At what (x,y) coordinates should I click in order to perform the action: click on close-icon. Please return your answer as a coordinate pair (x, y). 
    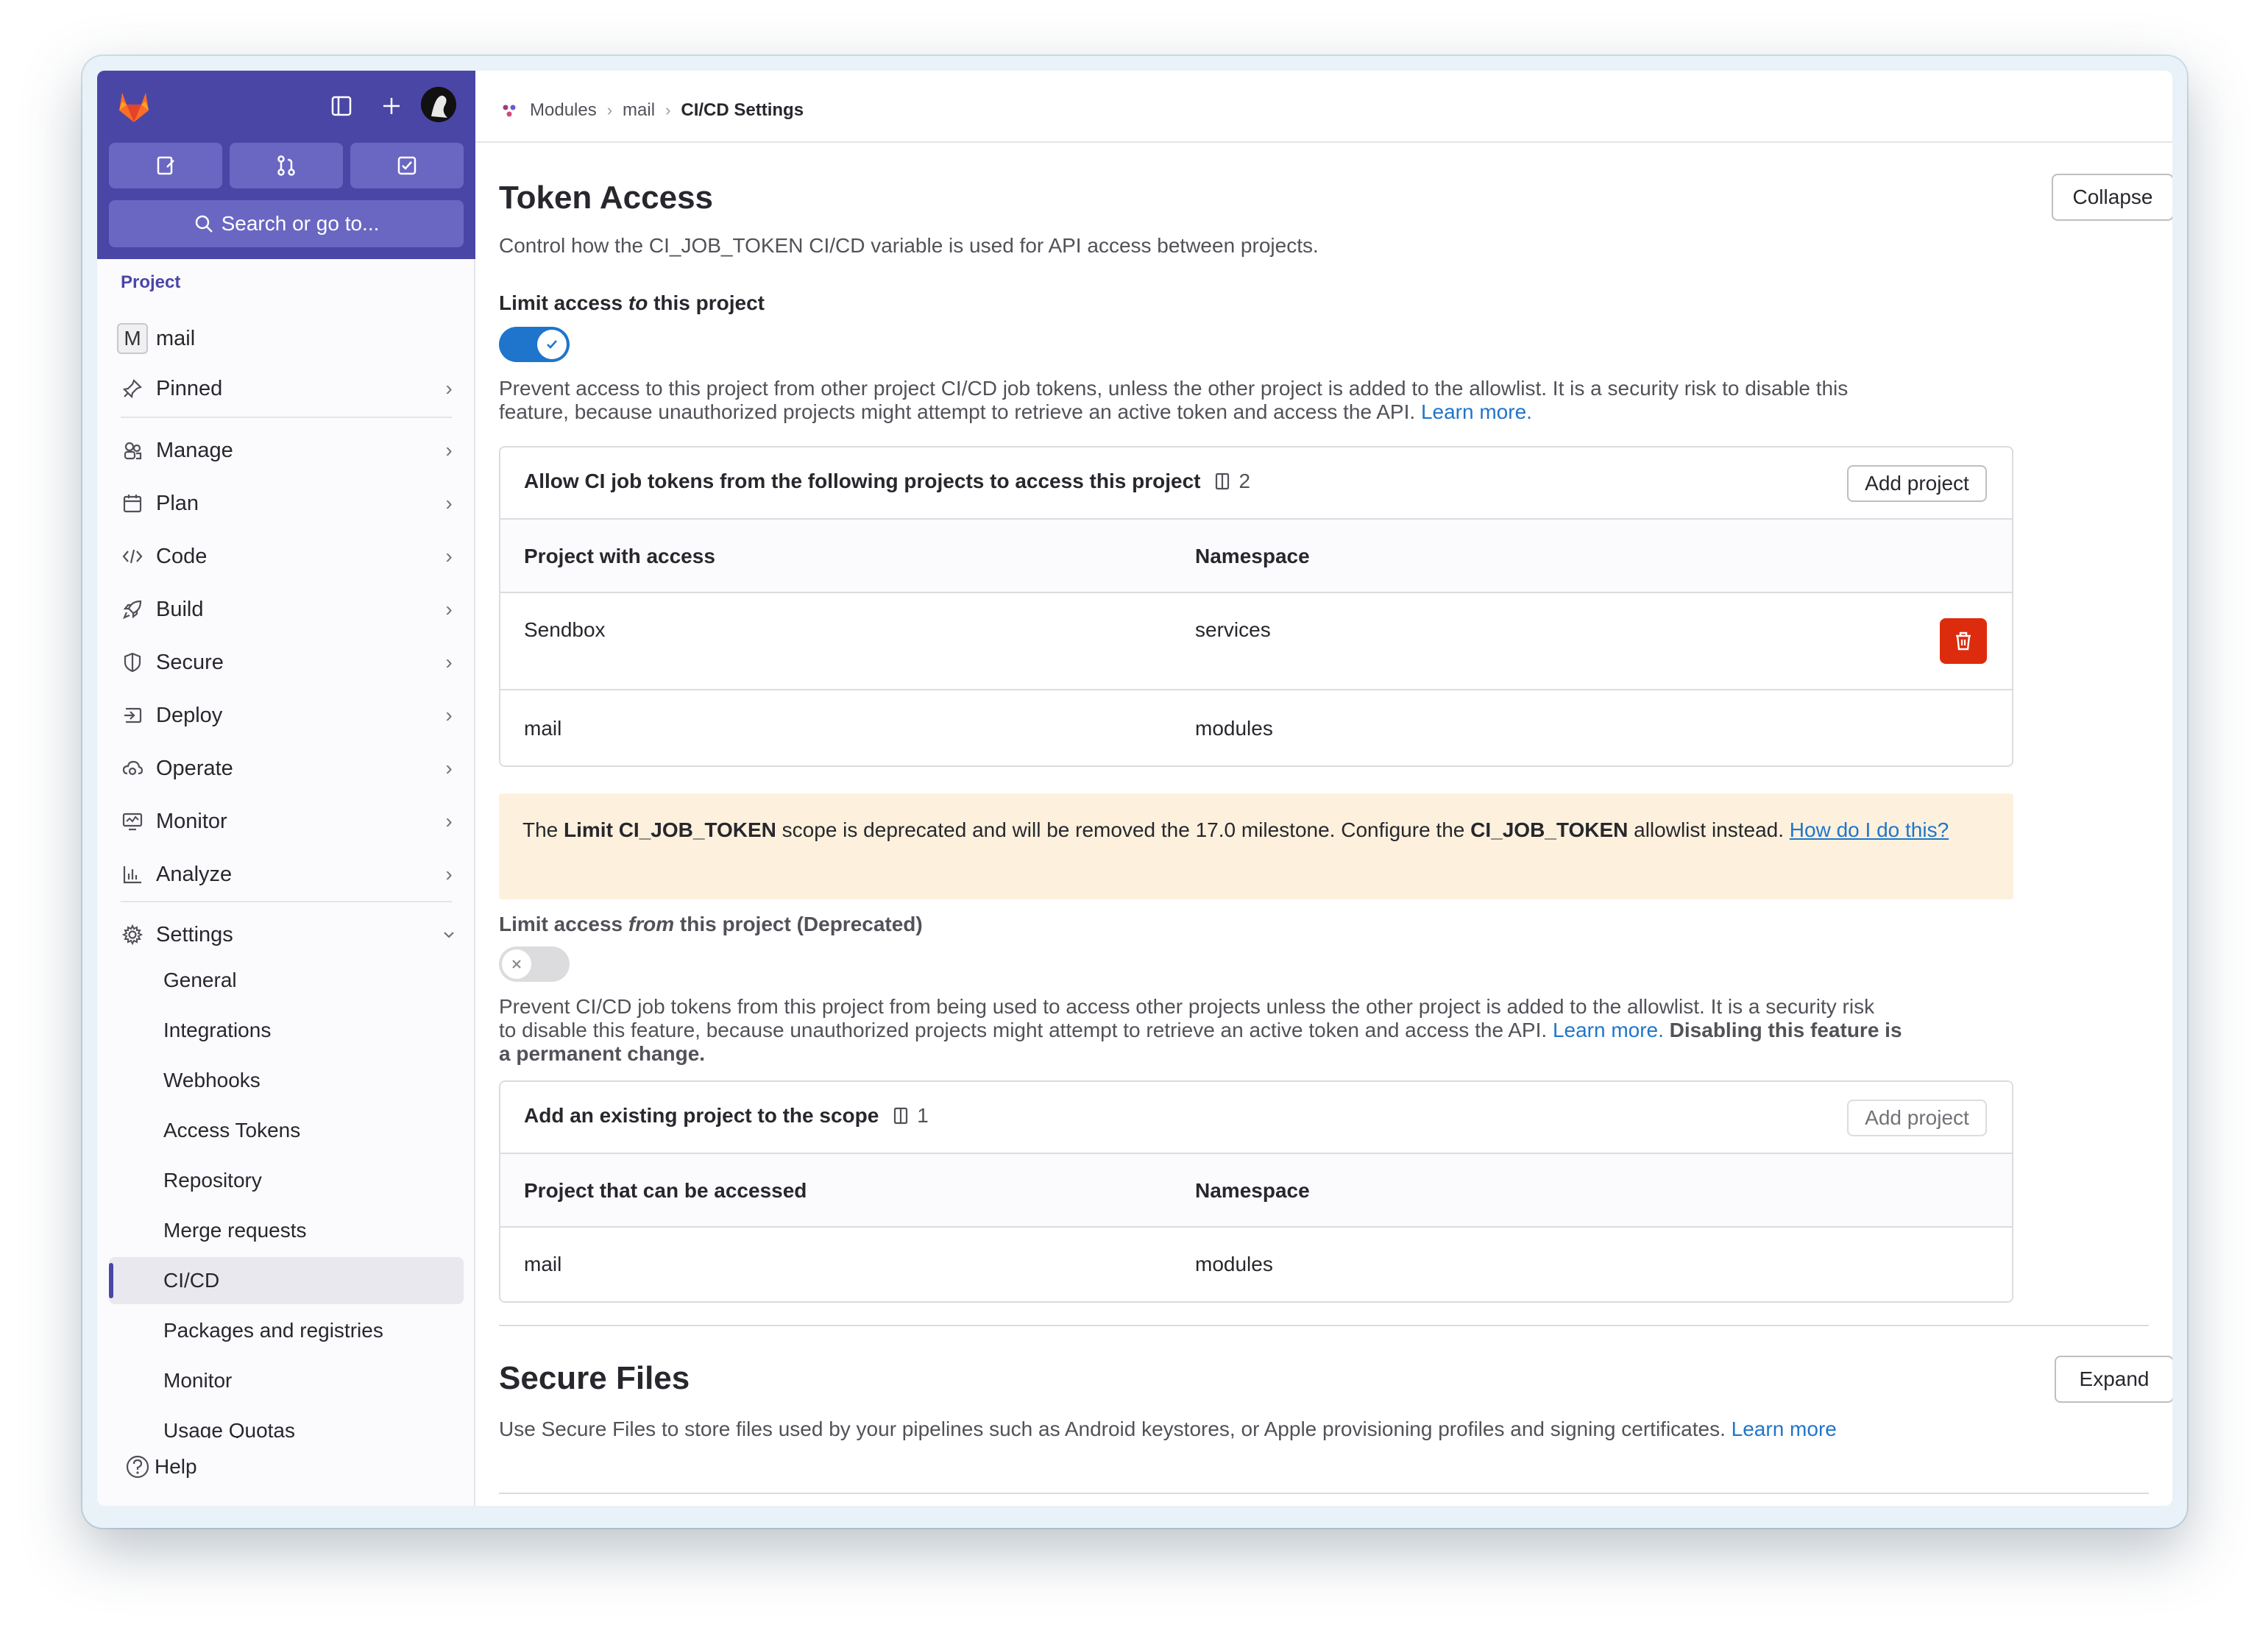
    Looking at the image, I should click on (516, 964).